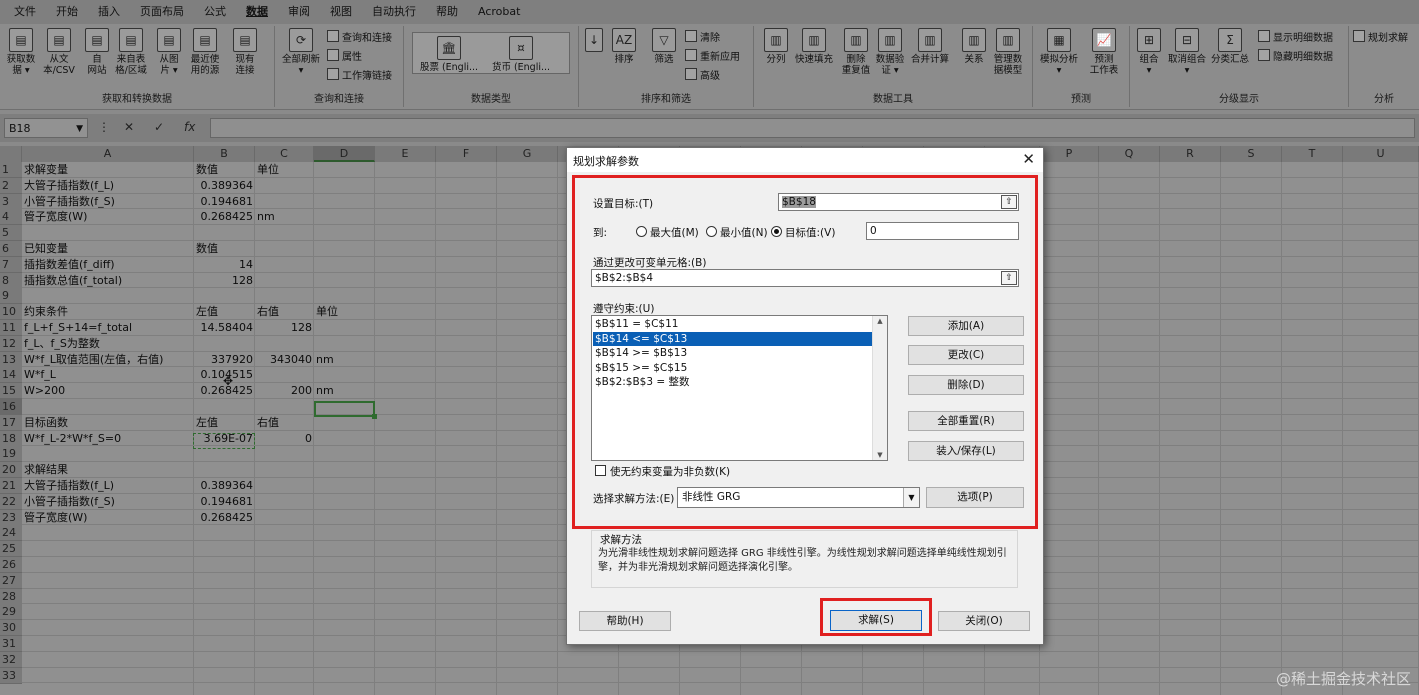 Image resolution: width=1419 pixels, height=695 pixels. Describe the element at coordinates (11, 628) in the screenshot. I see `row-header-30: 30` at that location.